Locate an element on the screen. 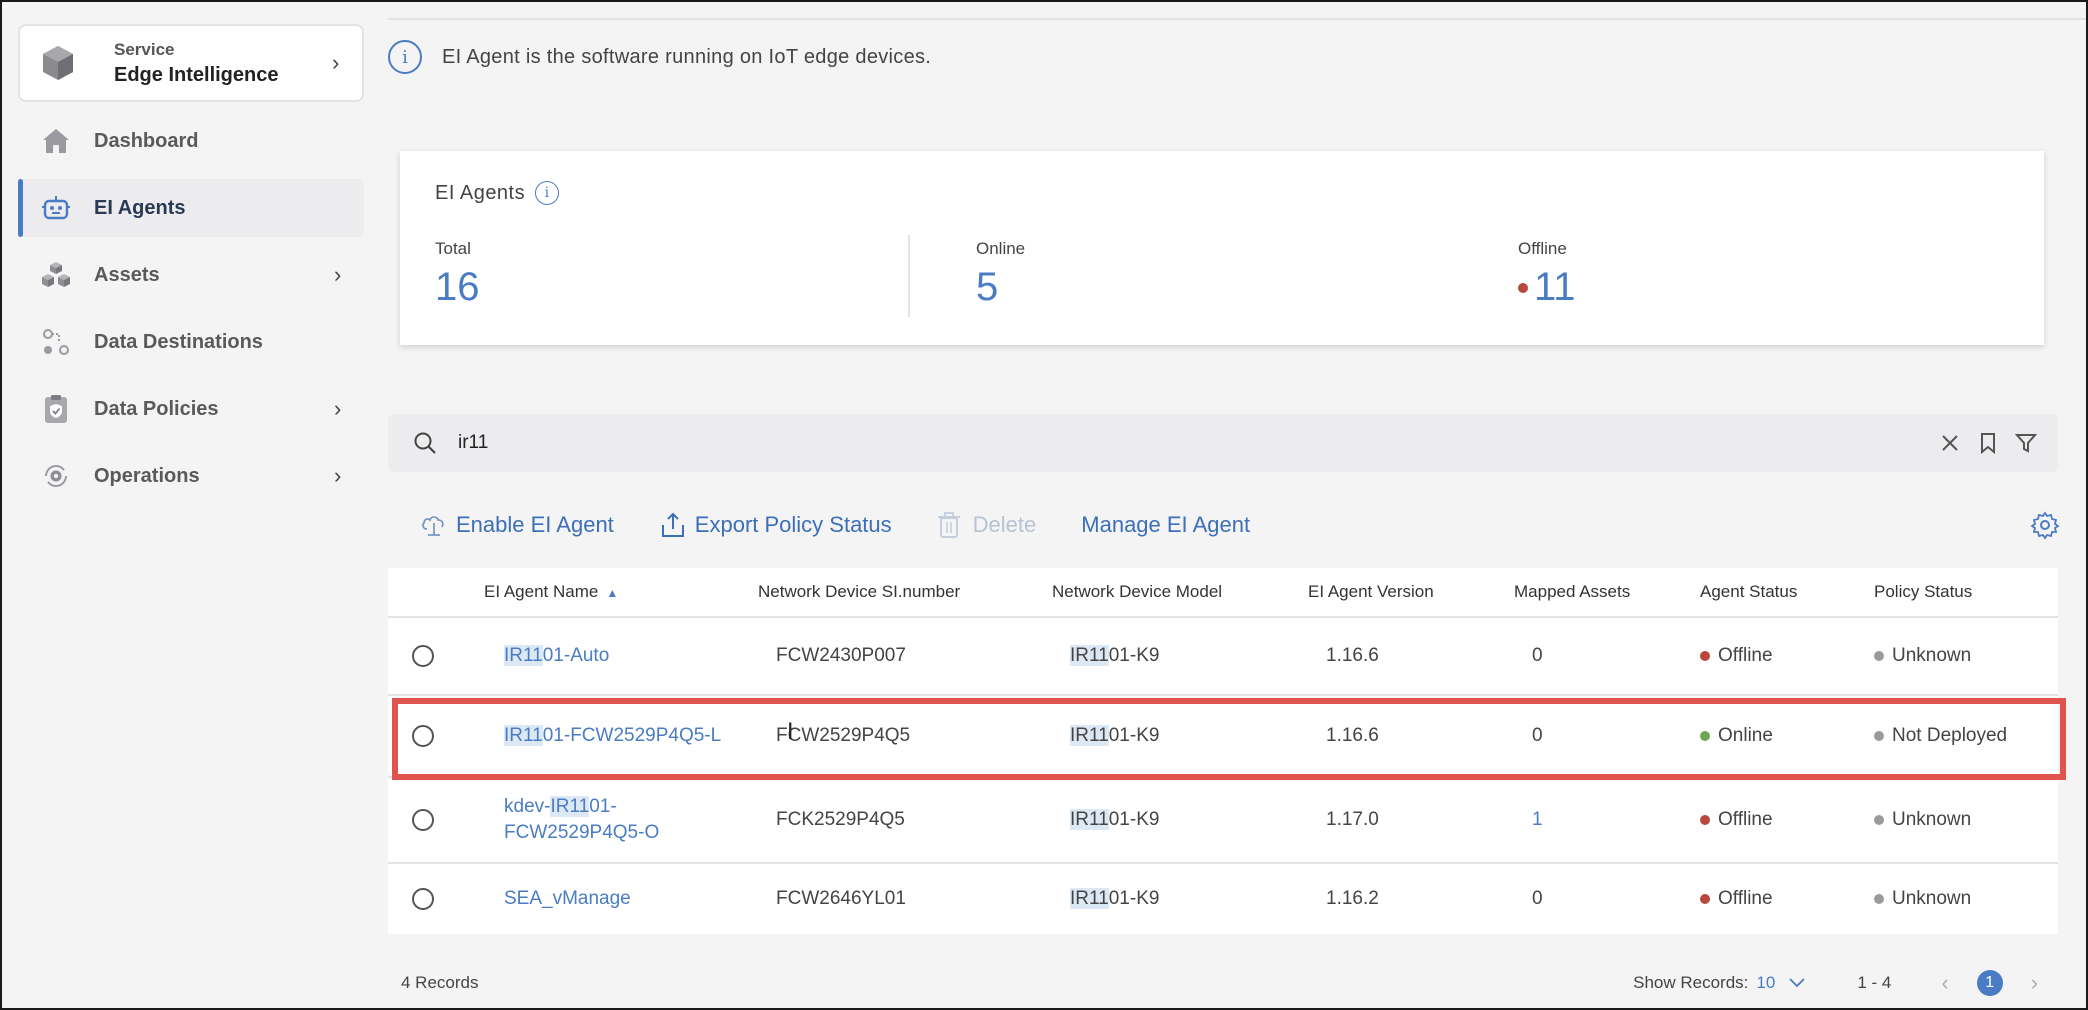 This screenshot has height=1010, width=2088. info-icon: i is located at coordinates (547, 193).